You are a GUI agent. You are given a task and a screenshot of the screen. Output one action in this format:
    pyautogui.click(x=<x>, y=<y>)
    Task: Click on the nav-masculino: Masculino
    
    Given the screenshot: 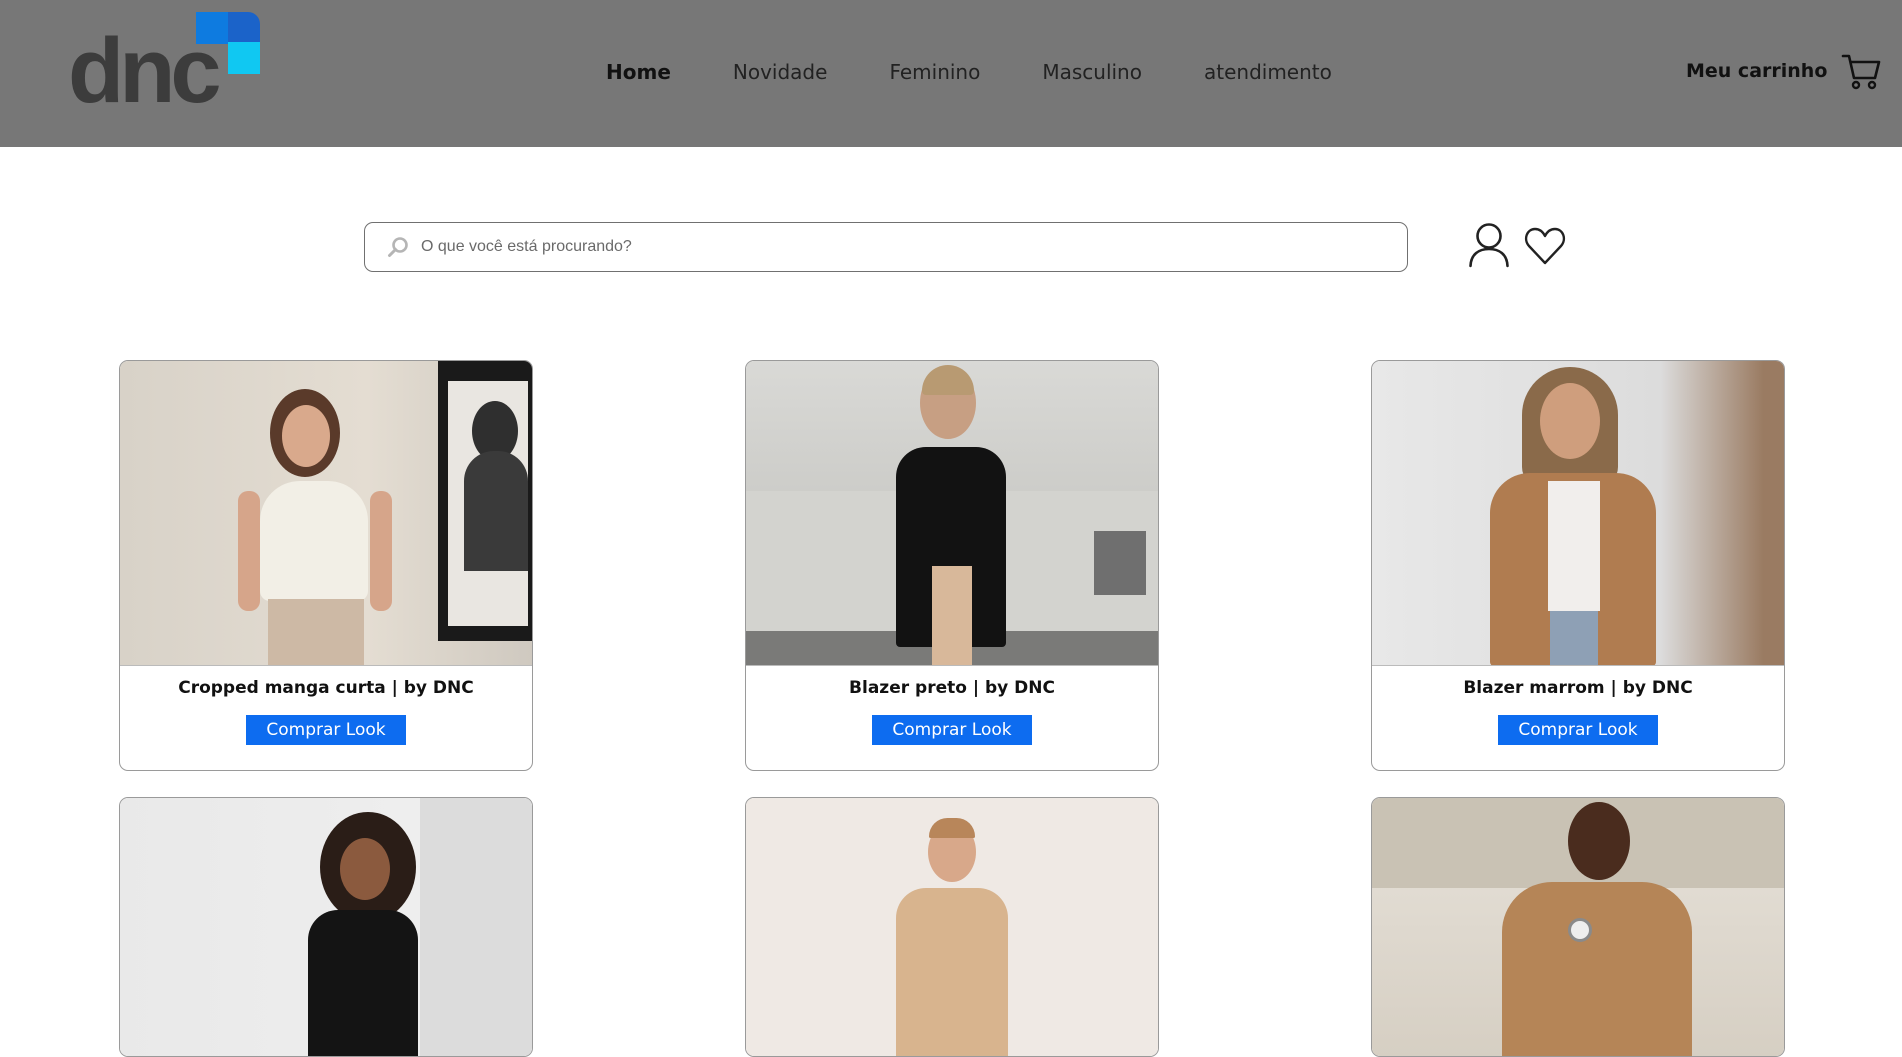 What is the action you would take?
    pyautogui.click(x=1092, y=72)
    